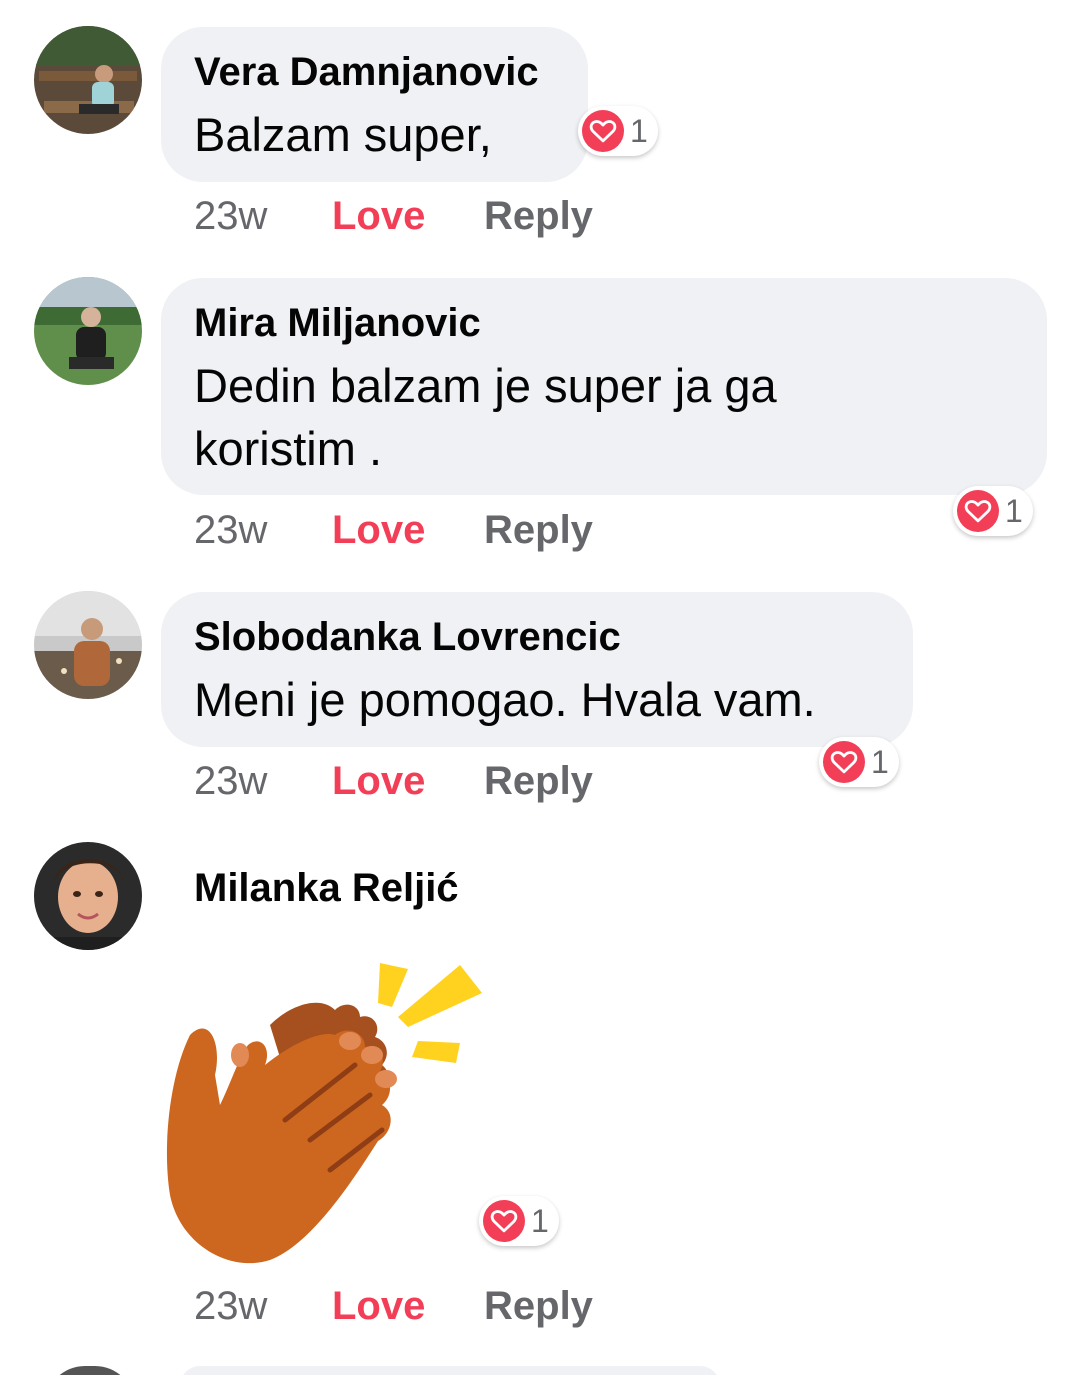 This screenshot has height=1375, width=1080. I want to click on avatar-slobodanka, so click(88, 645).